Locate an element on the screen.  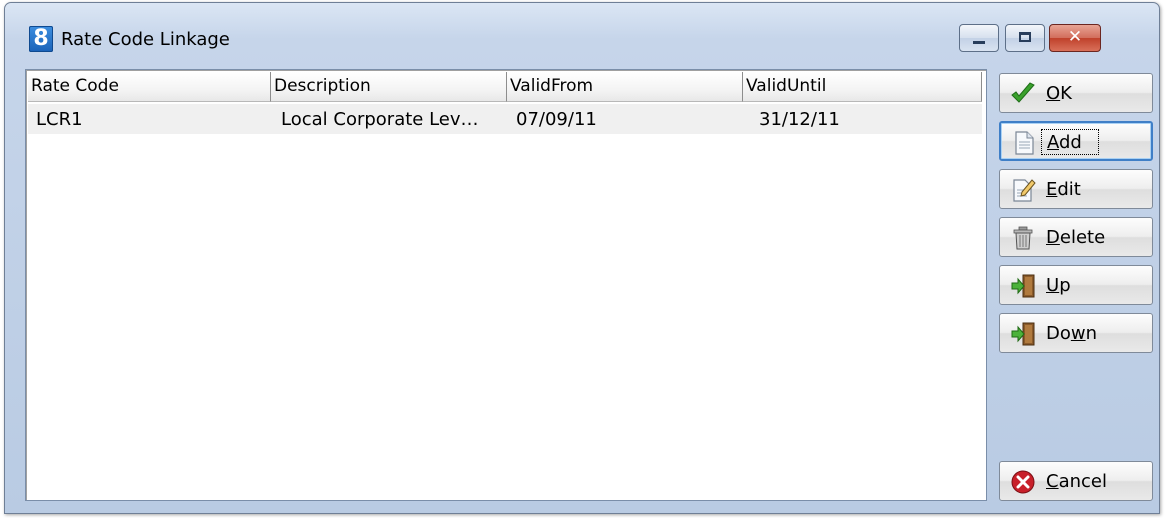
column-header-valid-from: ValidFrom is located at coordinates (625, 87).